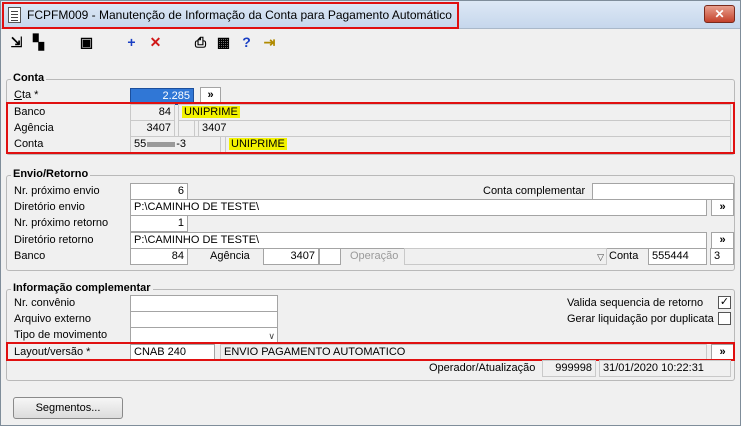 This screenshot has height=426, width=741. I want to click on print-icon: ⎙, so click(200, 42).